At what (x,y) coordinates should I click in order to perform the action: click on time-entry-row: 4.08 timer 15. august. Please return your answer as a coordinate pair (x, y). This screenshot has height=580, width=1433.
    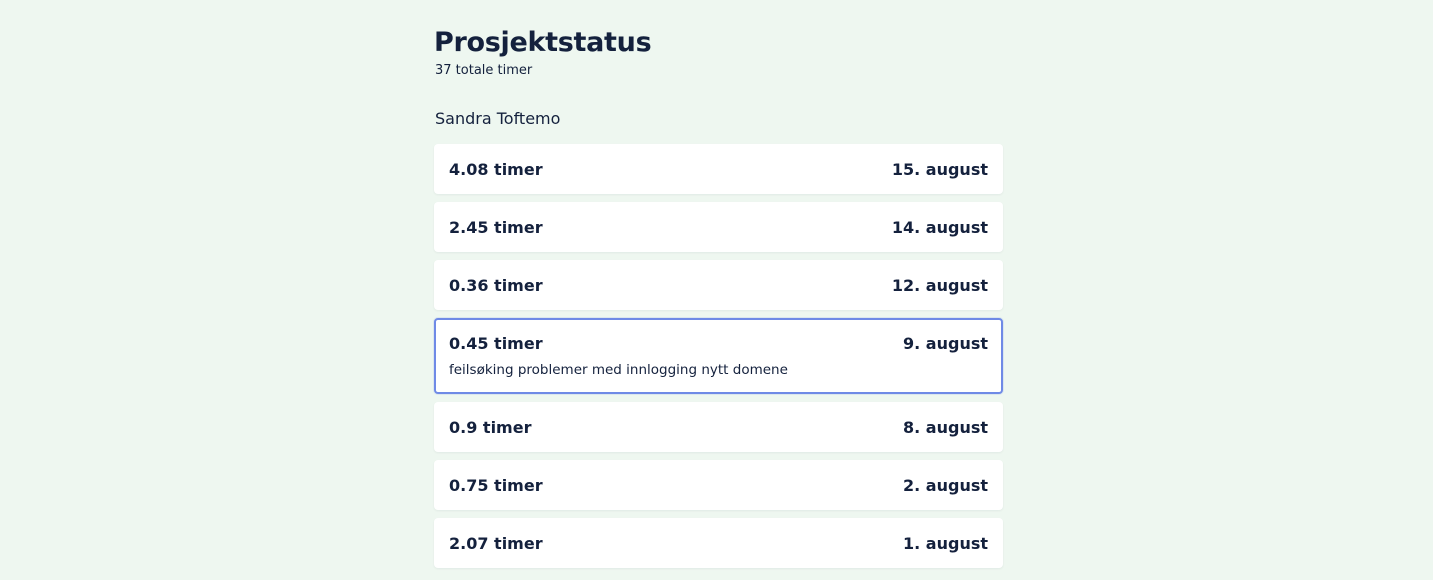
    Looking at the image, I should click on (718, 169).